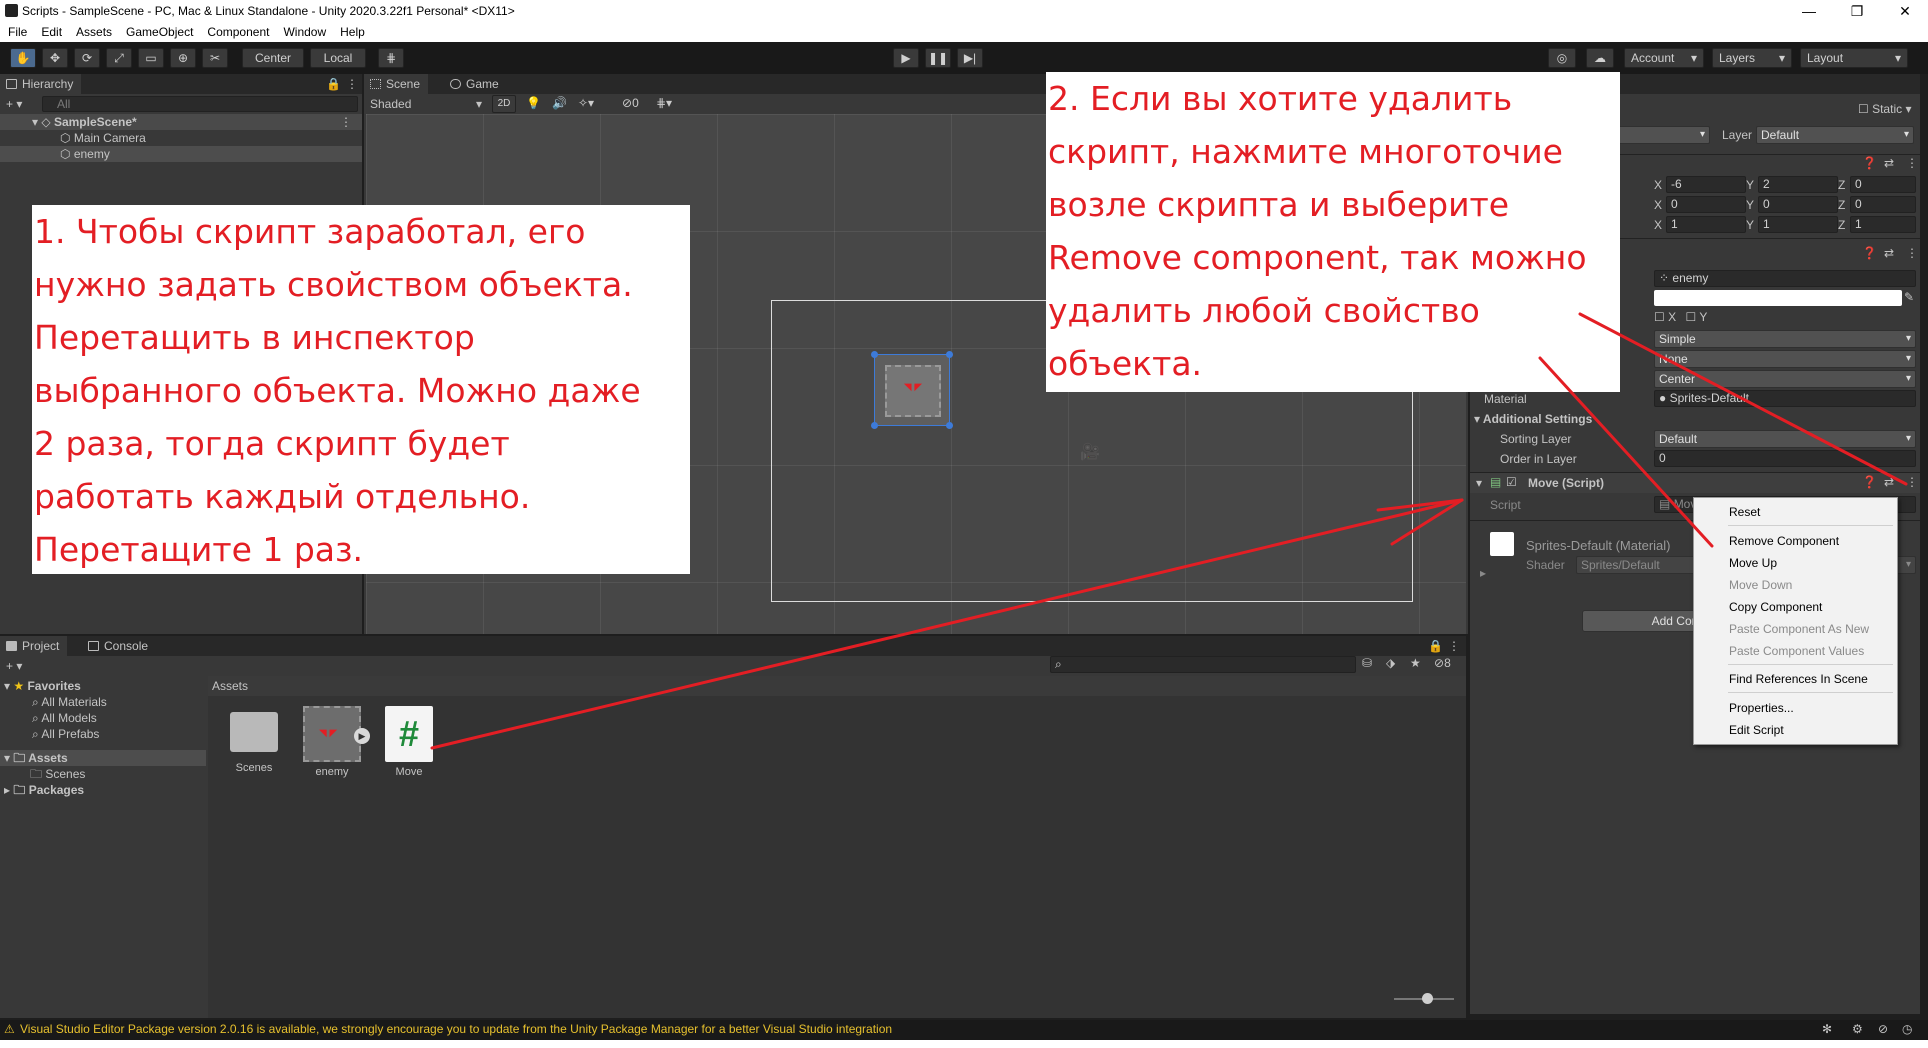 This screenshot has width=1928, height=1048. What do you see at coordinates (1907, 1029) in the screenshot?
I see `progress-icon: ◷` at bounding box center [1907, 1029].